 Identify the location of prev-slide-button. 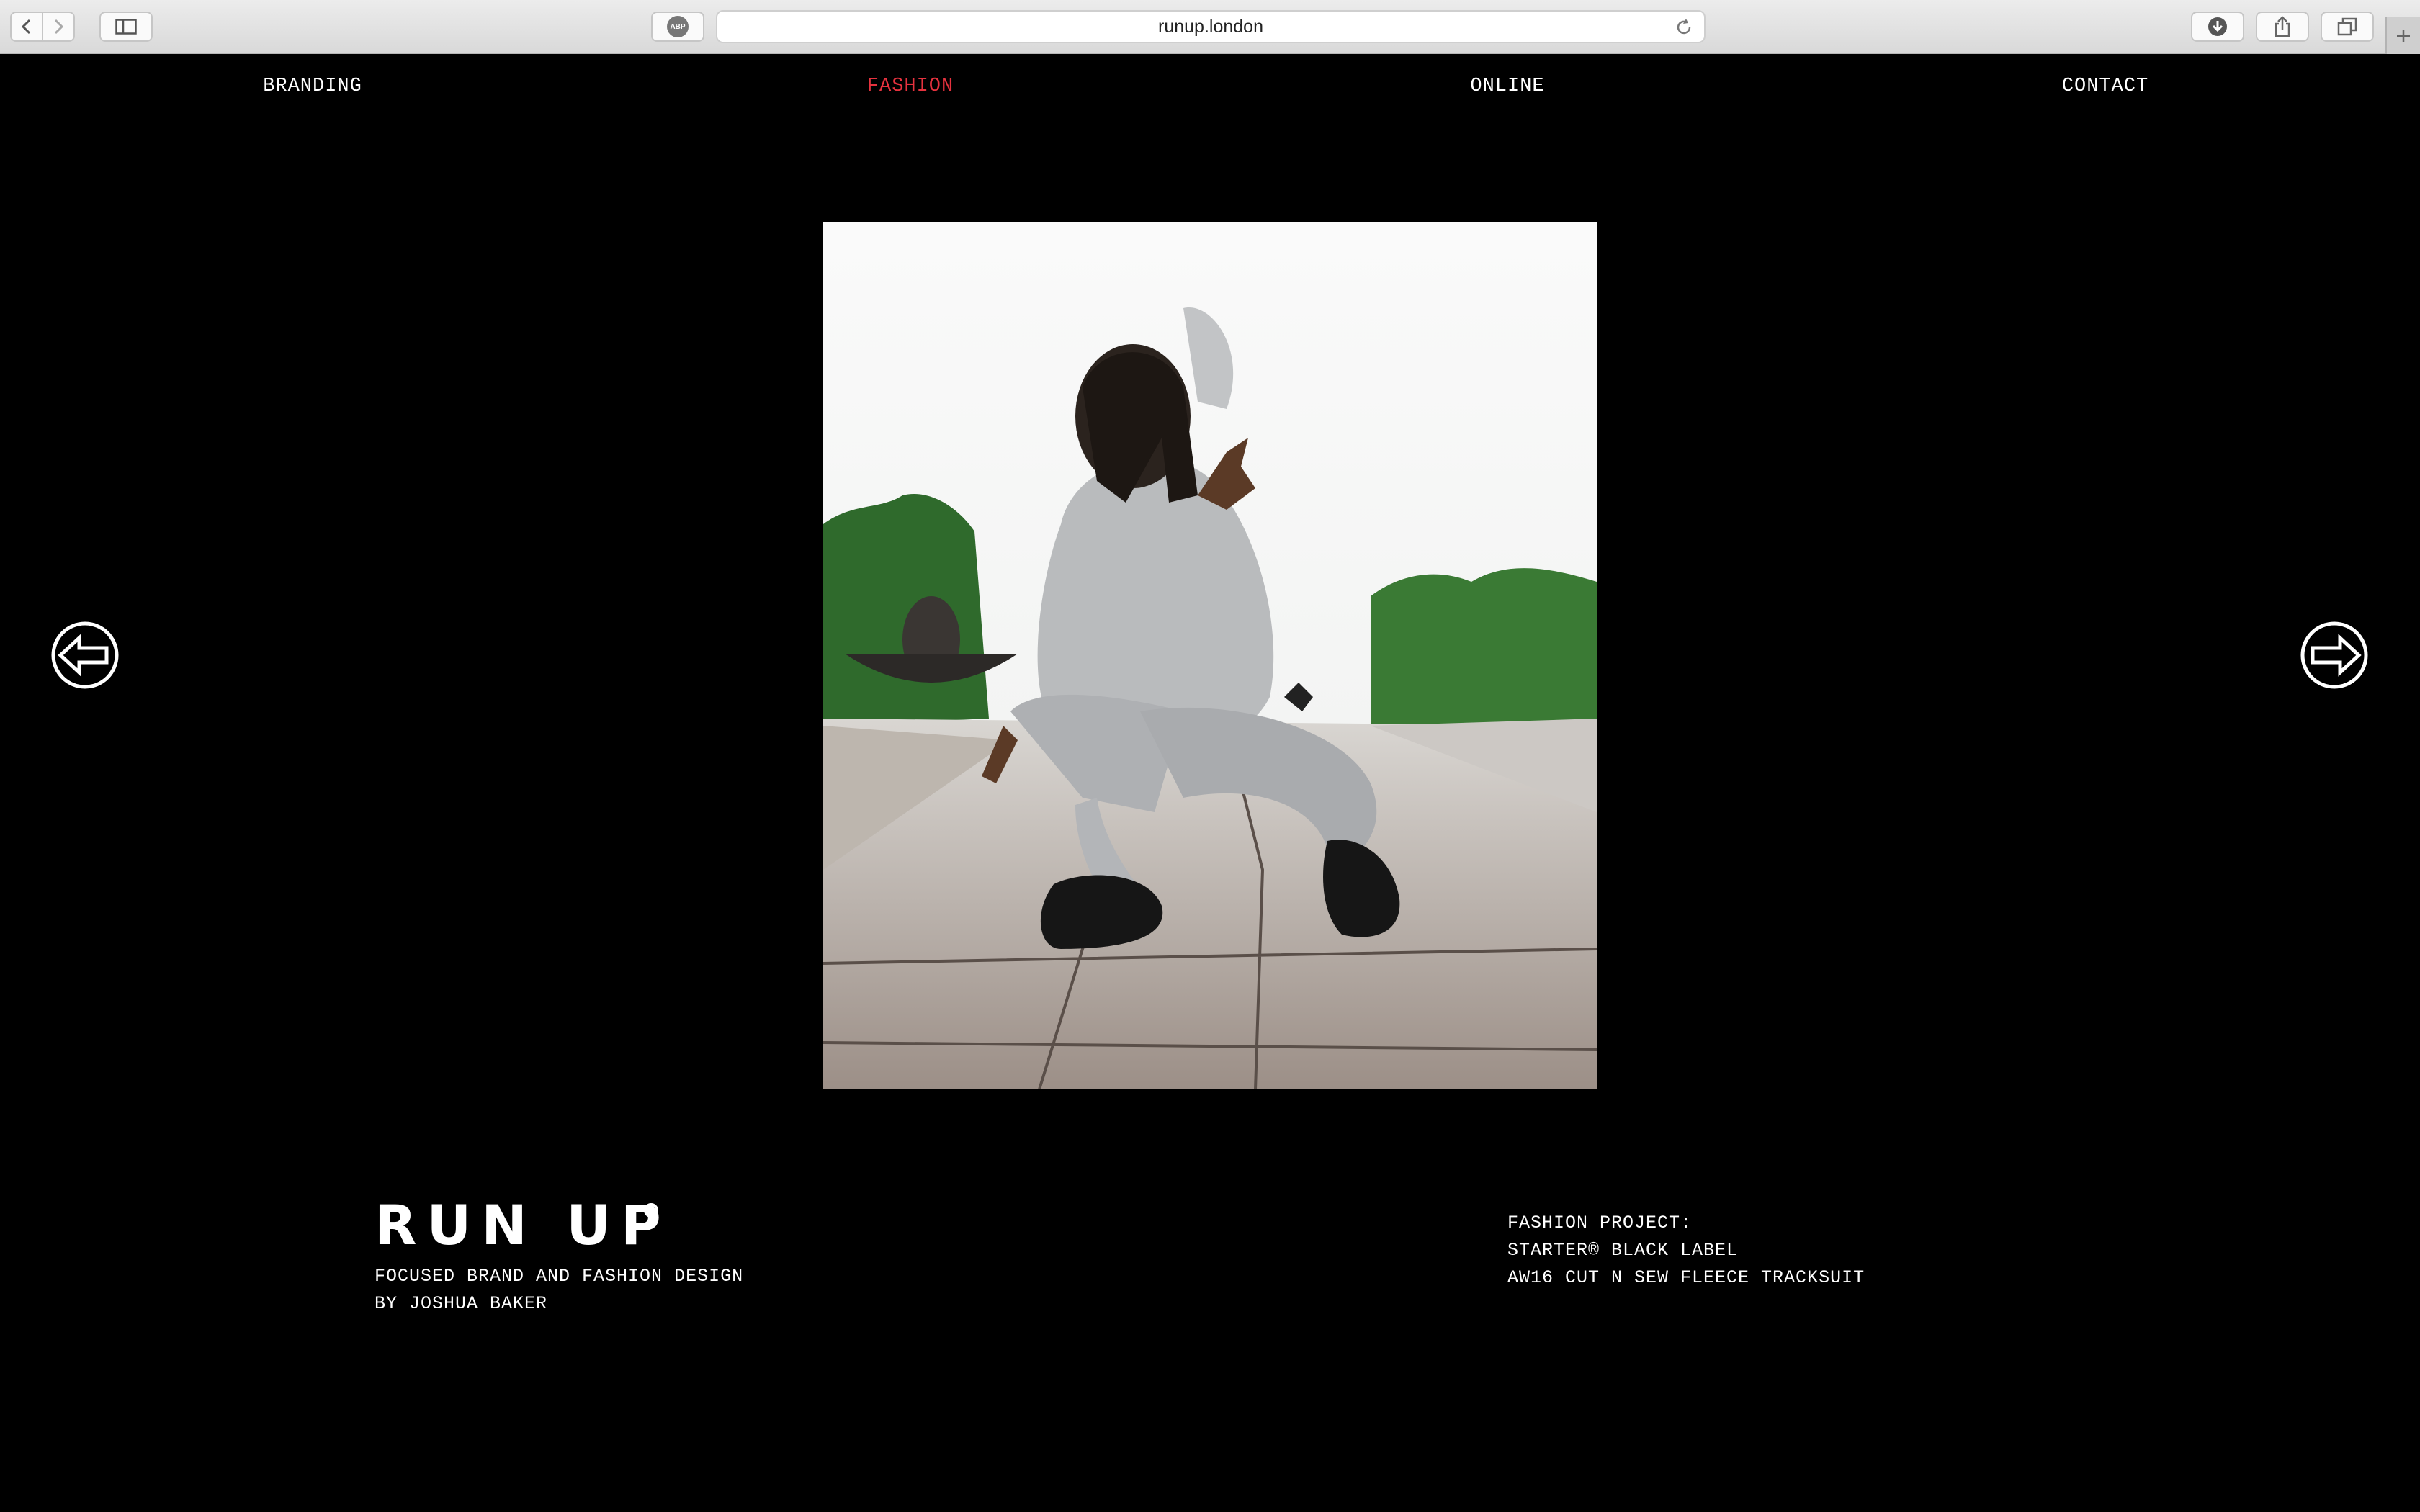
(85, 655).